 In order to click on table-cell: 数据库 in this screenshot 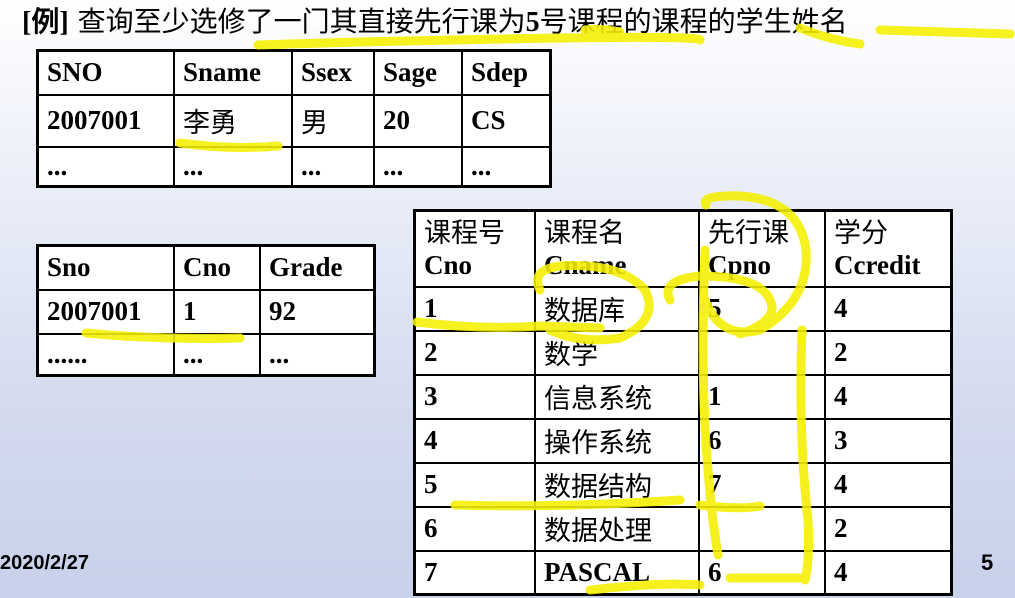, I will do `click(617, 308)`.